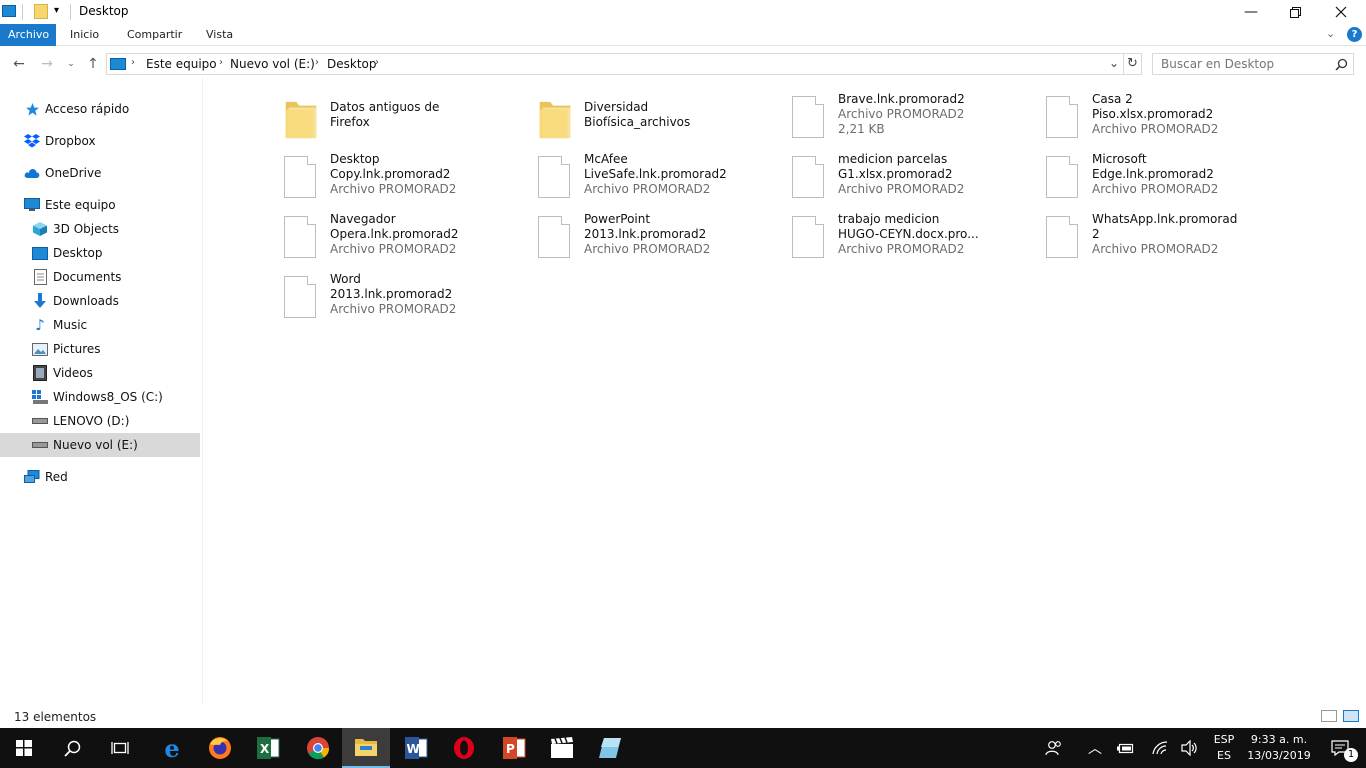  I want to click on sidebar-item-acceso-rapido: Acceso rápido, so click(100, 109).